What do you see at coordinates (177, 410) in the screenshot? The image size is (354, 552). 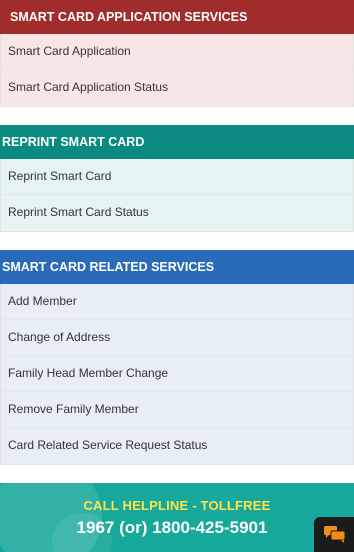 I see `link-remove-family-member: Remove Family Member` at bounding box center [177, 410].